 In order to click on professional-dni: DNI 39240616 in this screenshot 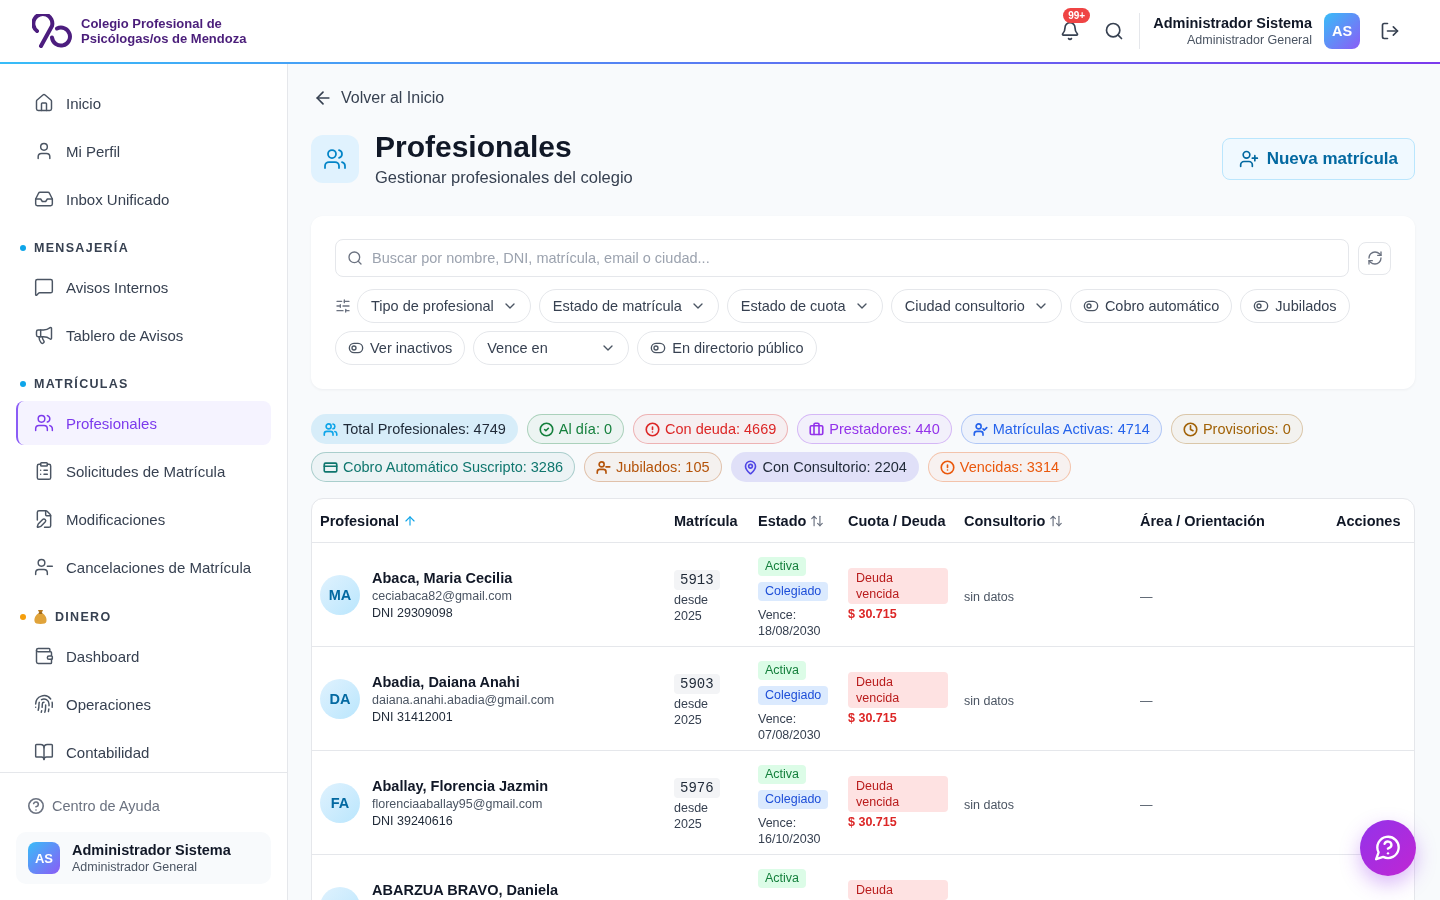, I will do `click(413, 821)`.